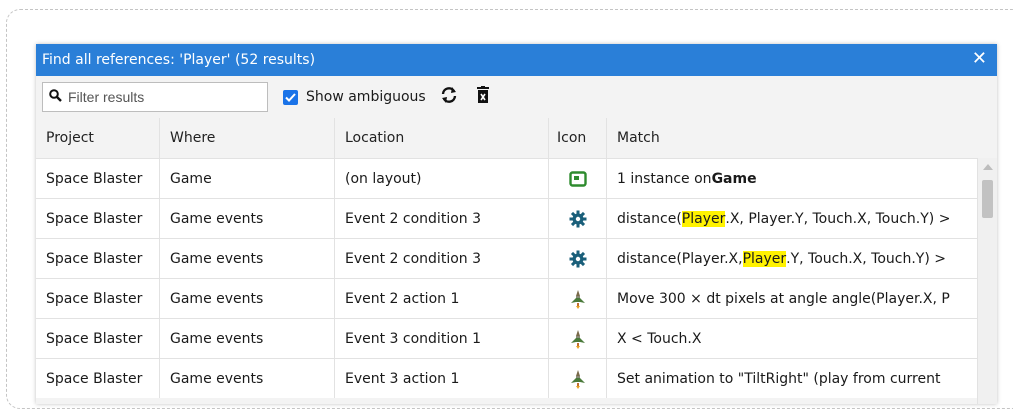  What do you see at coordinates (442, 338) in the screenshot?
I see `cell-location: Event 3 condition 1` at bounding box center [442, 338].